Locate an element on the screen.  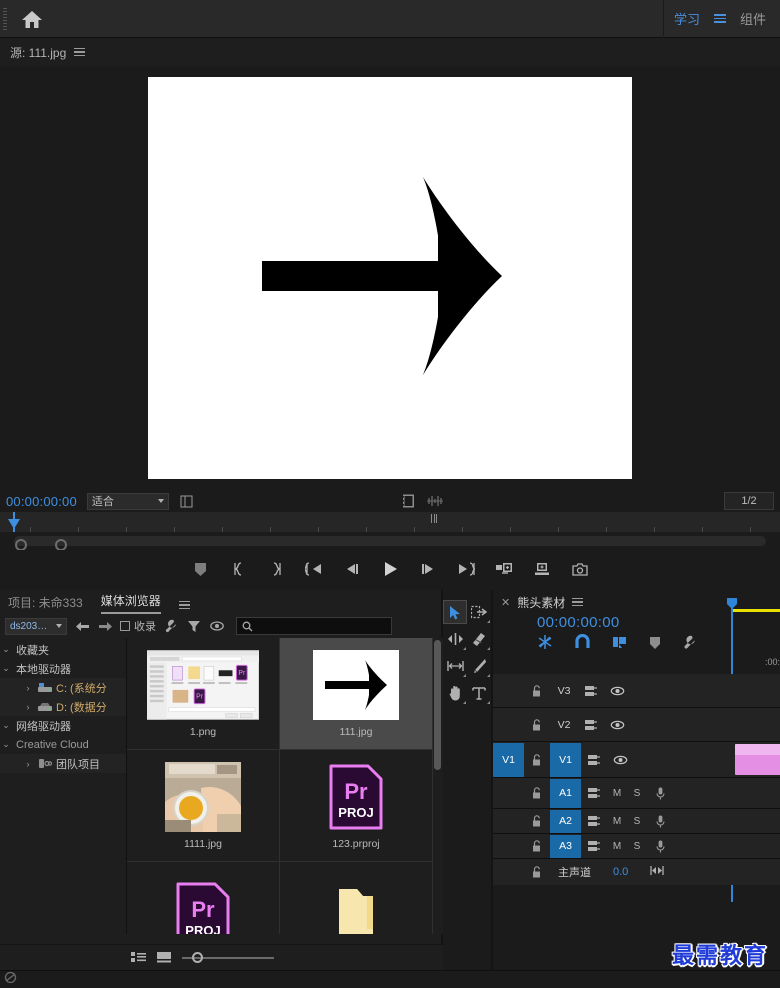
playback-resolution: 1/2 is located at coordinates (749, 501).